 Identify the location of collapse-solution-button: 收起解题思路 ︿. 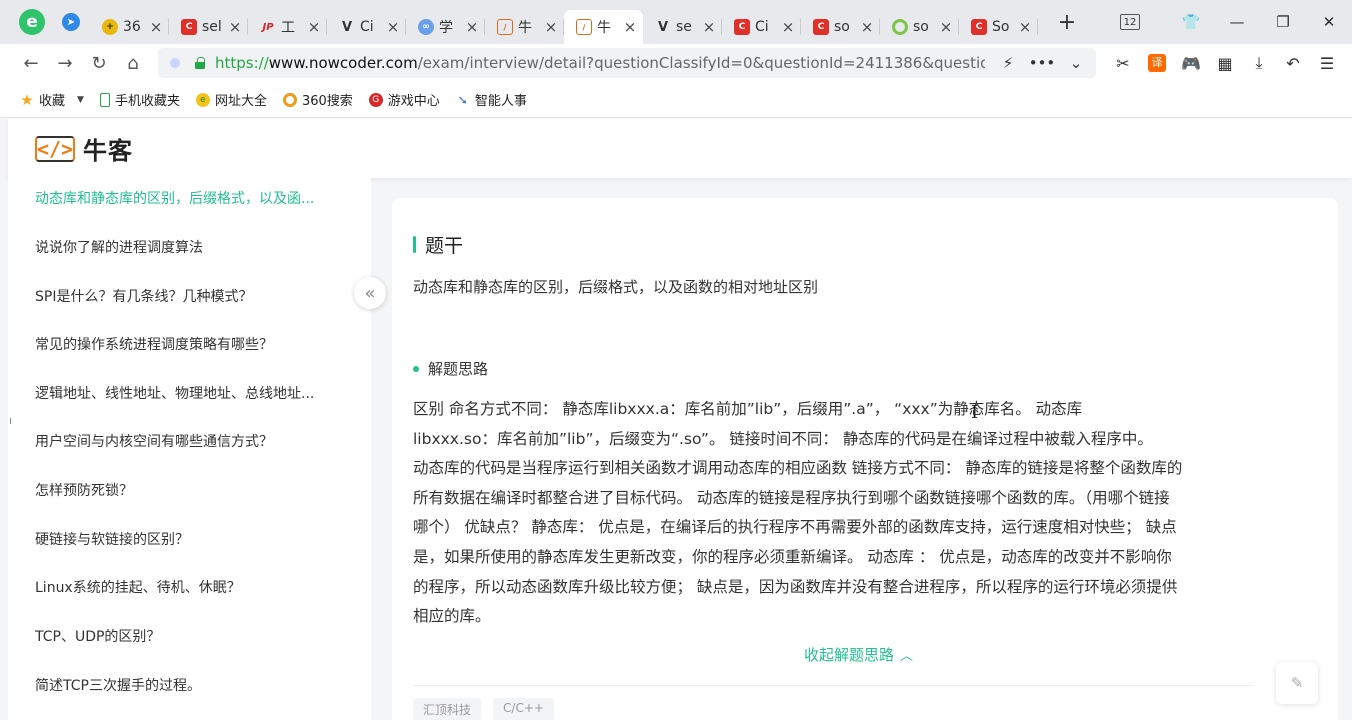
(858, 654).